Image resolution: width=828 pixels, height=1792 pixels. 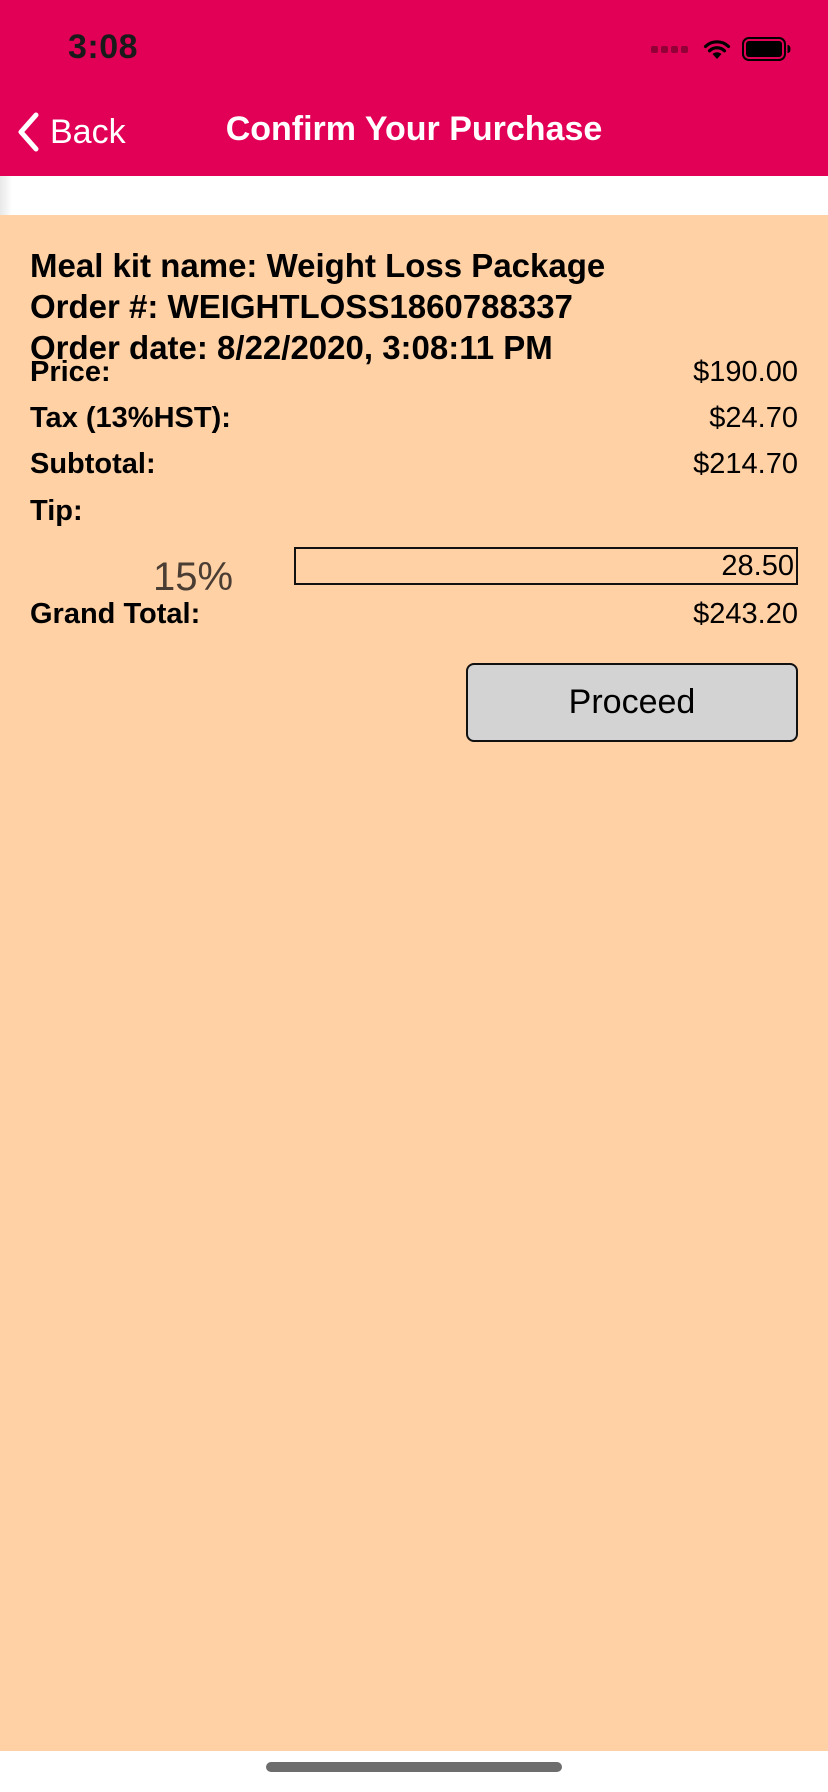 What do you see at coordinates (70, 372) in the screenshot?
I see `price-label: Price:` at bounding box center [70, 372].